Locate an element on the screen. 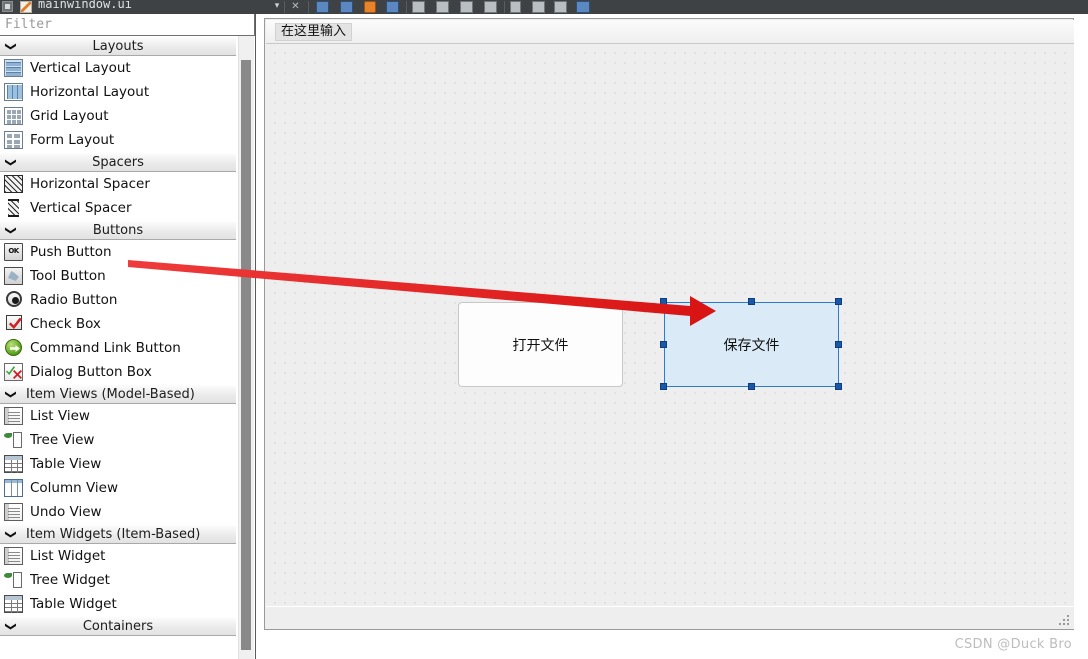 The width and height of the screenshot is (1088, 659). widget-list-item: OK Push Button is located at coordinates (118, 252).